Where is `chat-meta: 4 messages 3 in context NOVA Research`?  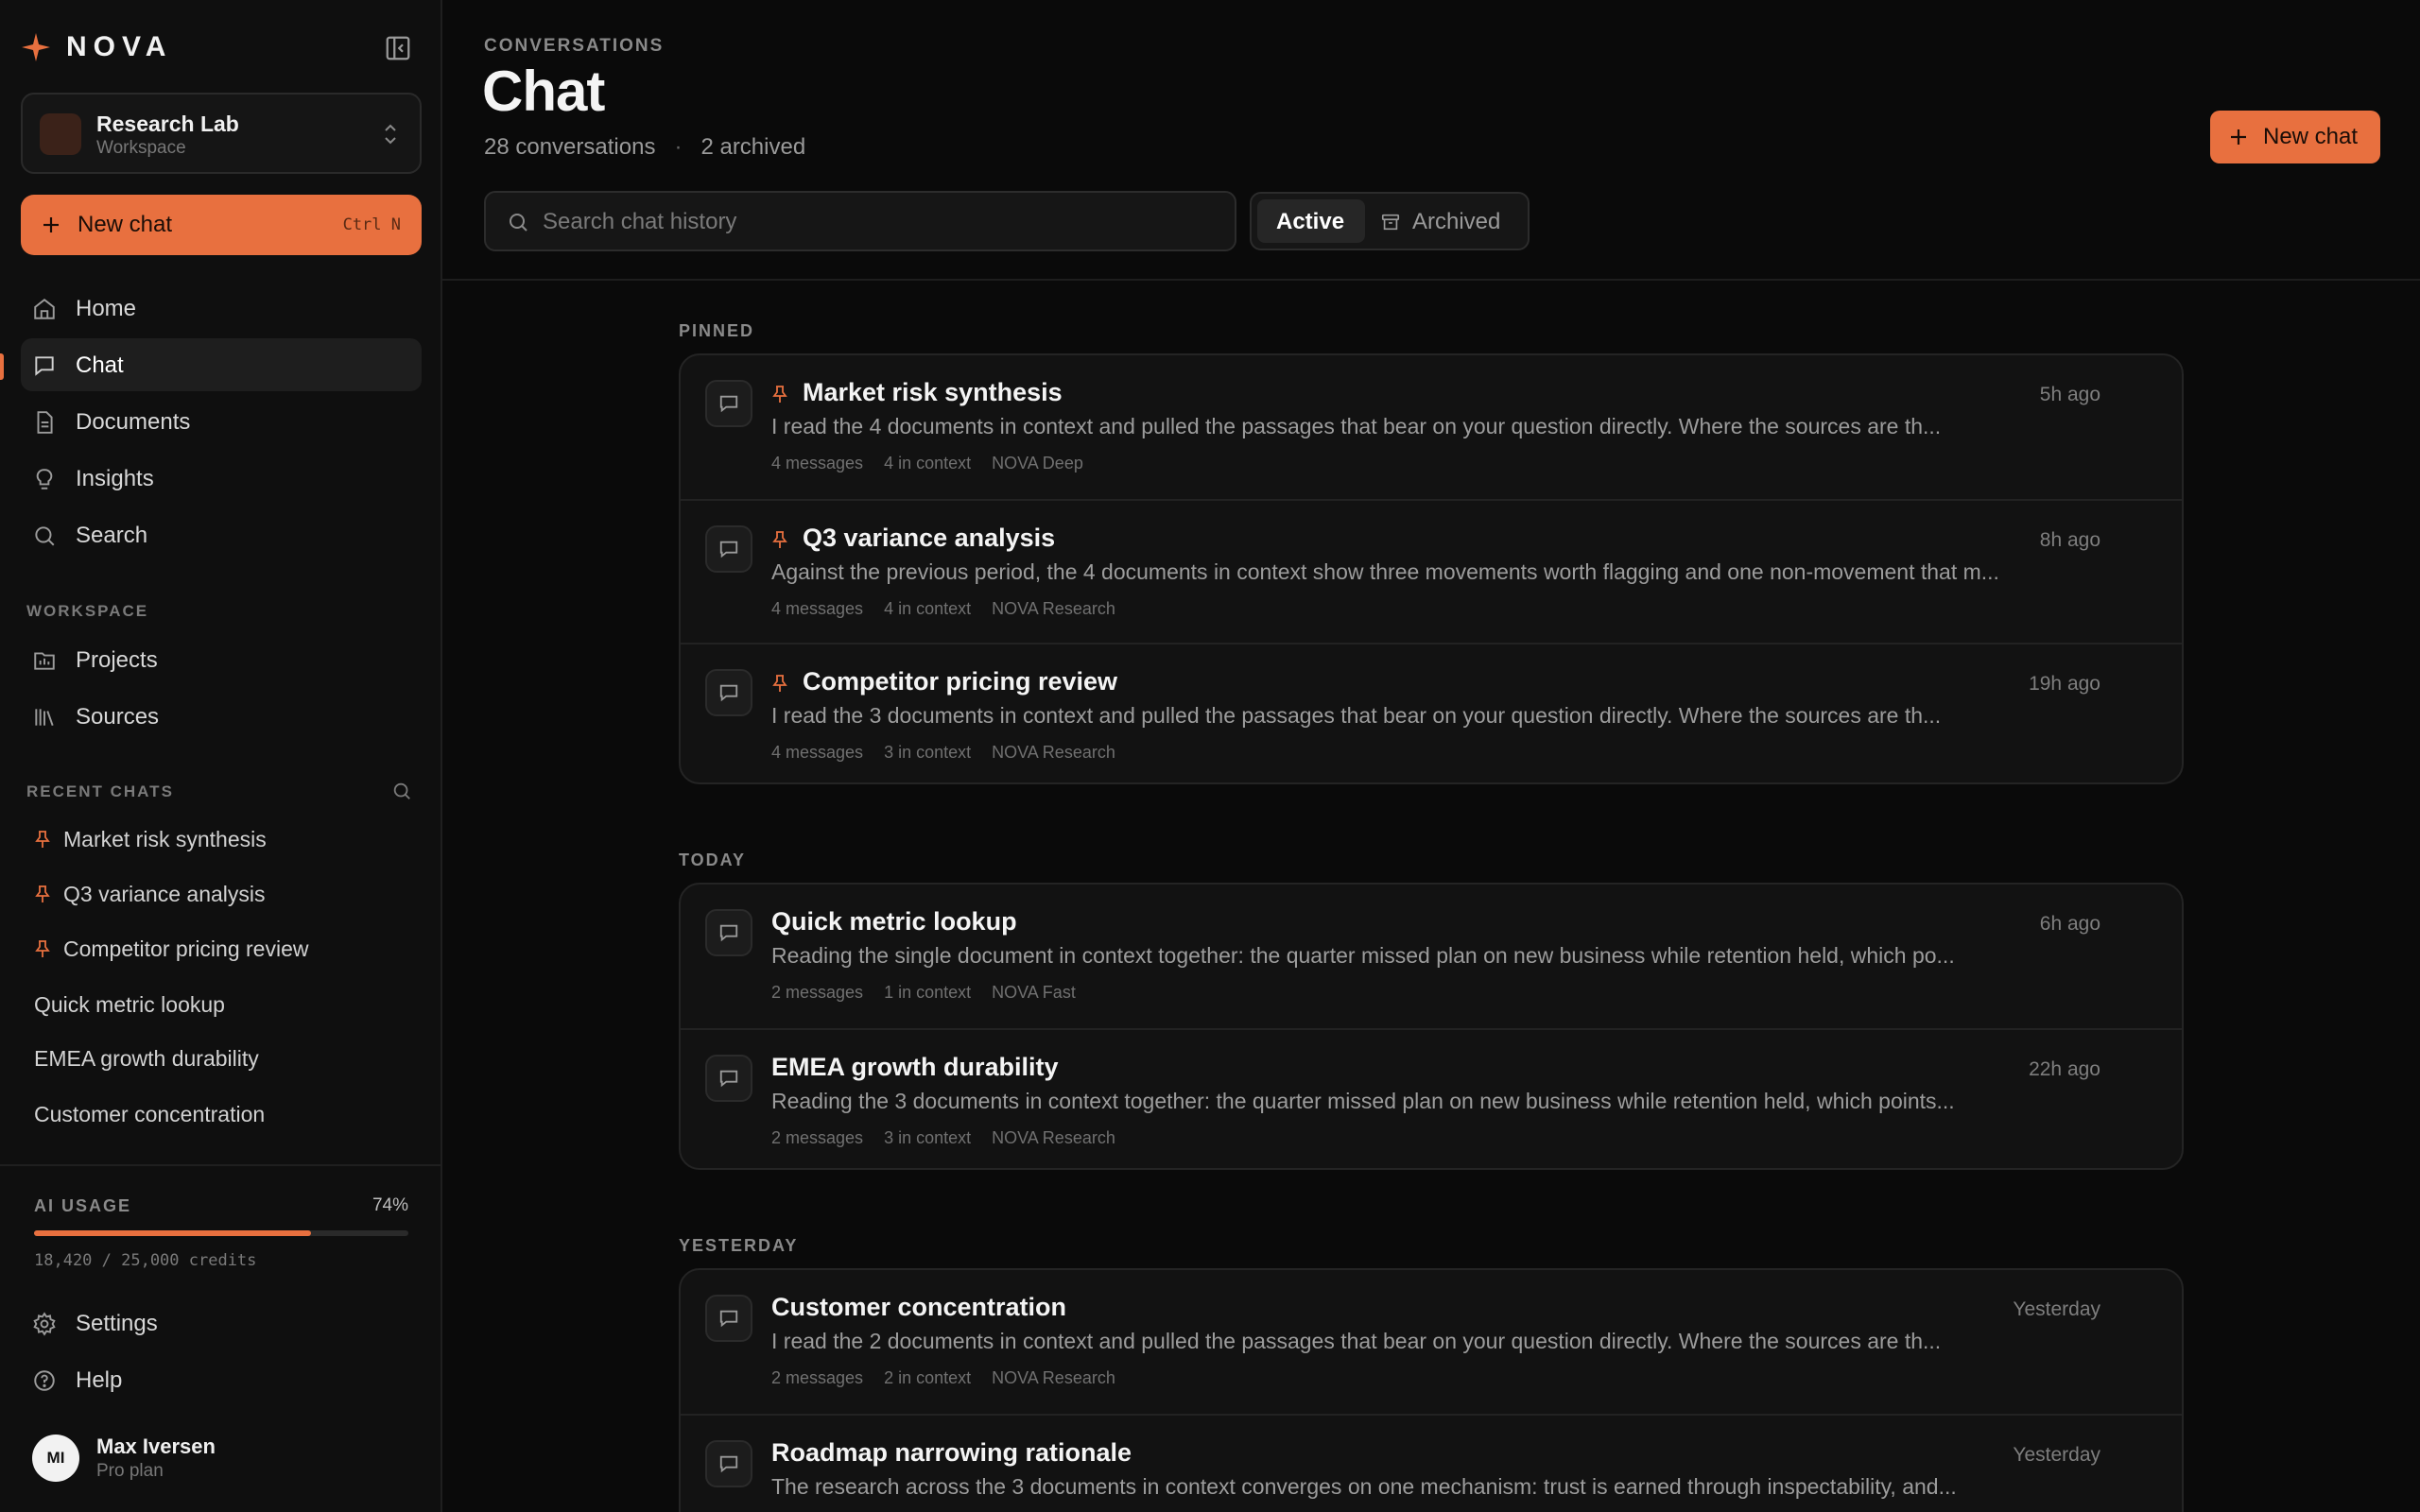 chat-meta: 4 messages 3 in context NOVA Research is located at coordinates (943, 753).